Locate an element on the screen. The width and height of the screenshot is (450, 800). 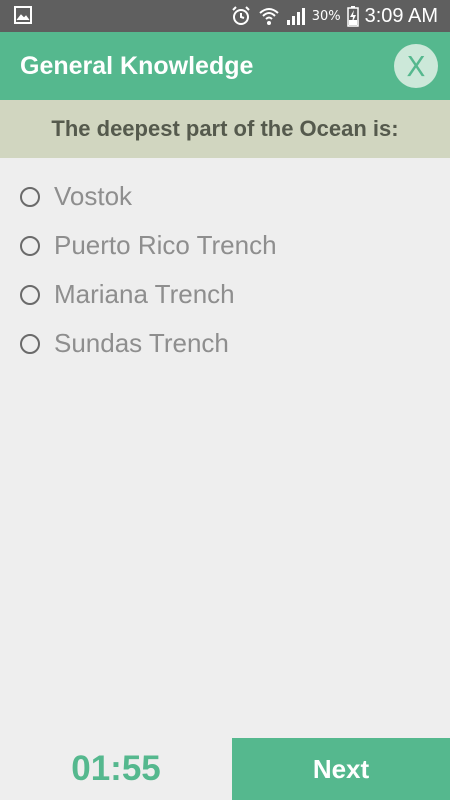
clock: 3:09 AM is located at coordinates (401, 15).